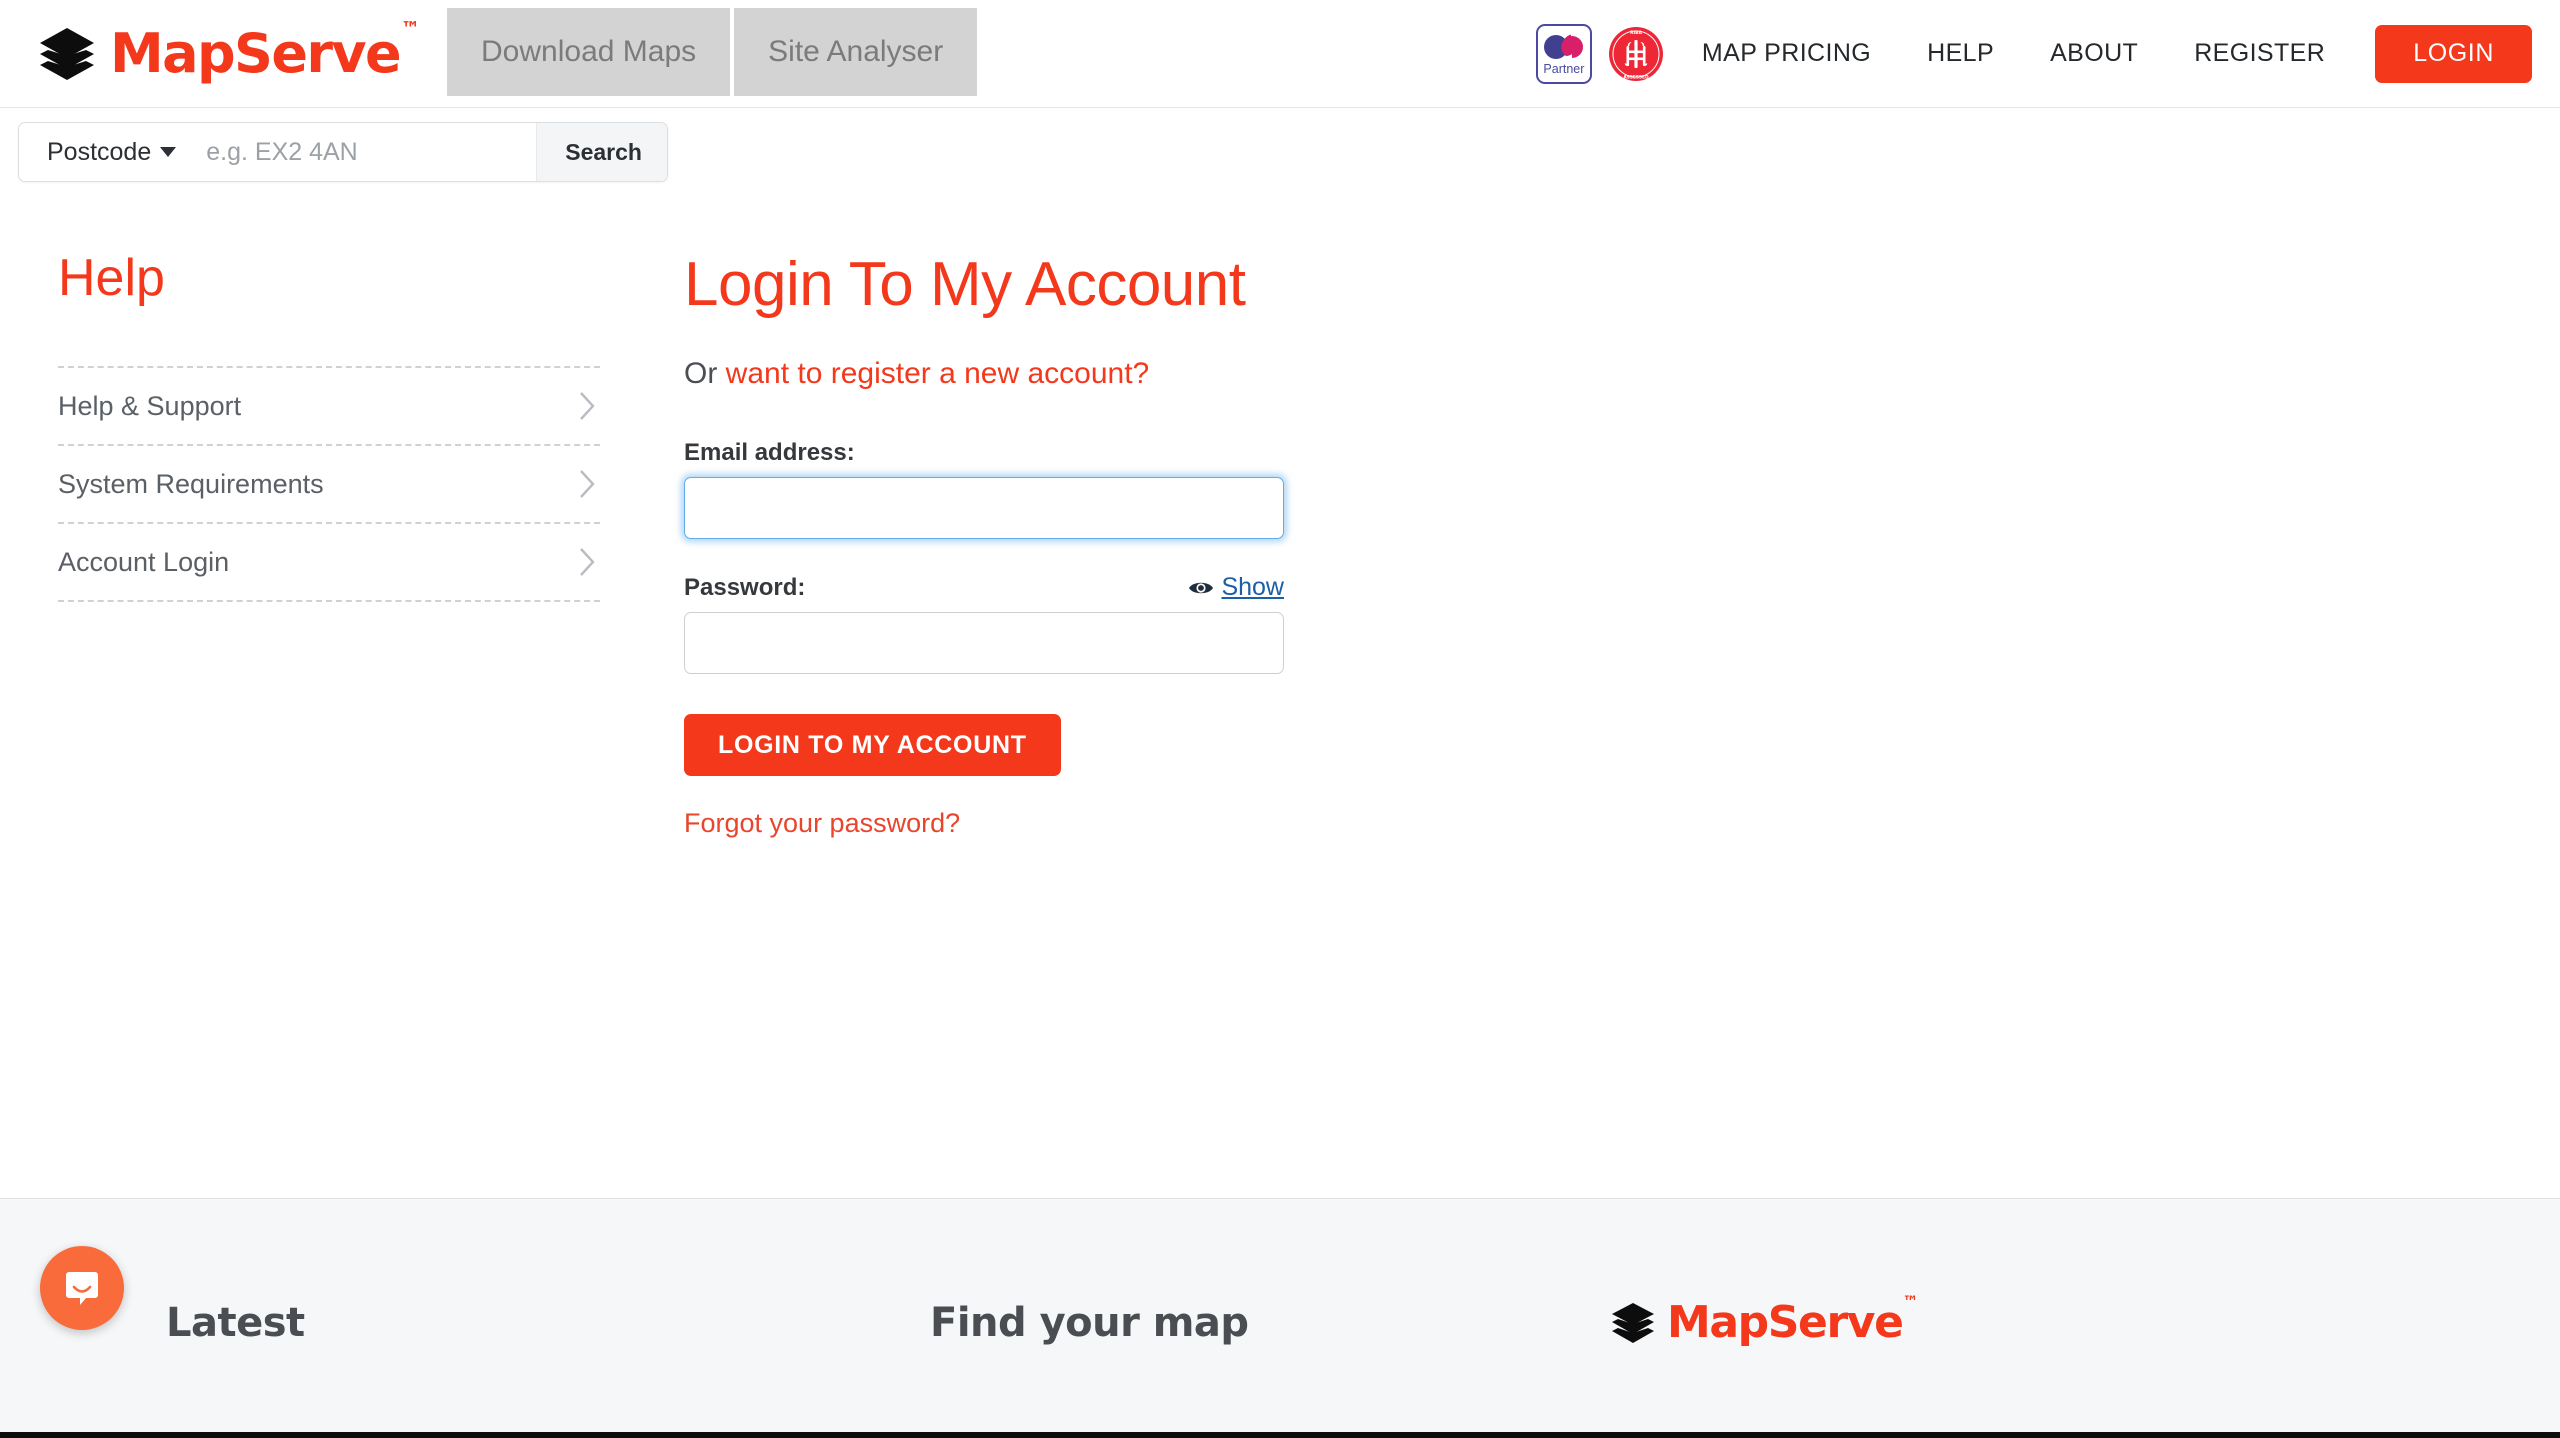 Image resolution: width=2560 pixels, height=1438 pixels. Describe the element at coordinates (1280, 152) in the screenshot. I see `search-bar-region: Postcode Search` at that location.